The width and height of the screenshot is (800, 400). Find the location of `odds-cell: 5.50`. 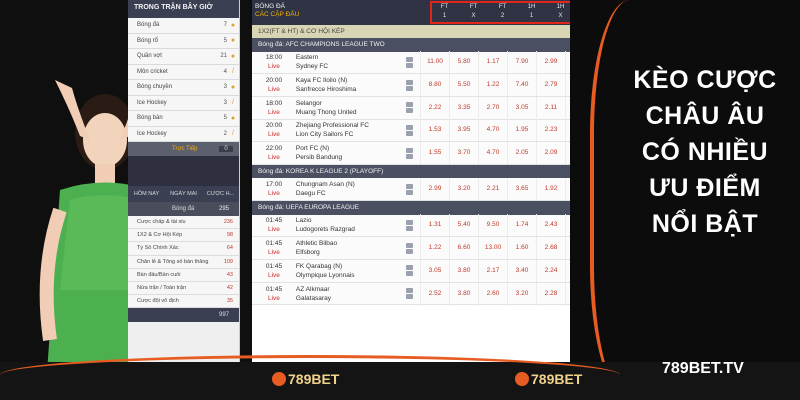

odds-cell: 5.50 is located at coordinates (463, 85).